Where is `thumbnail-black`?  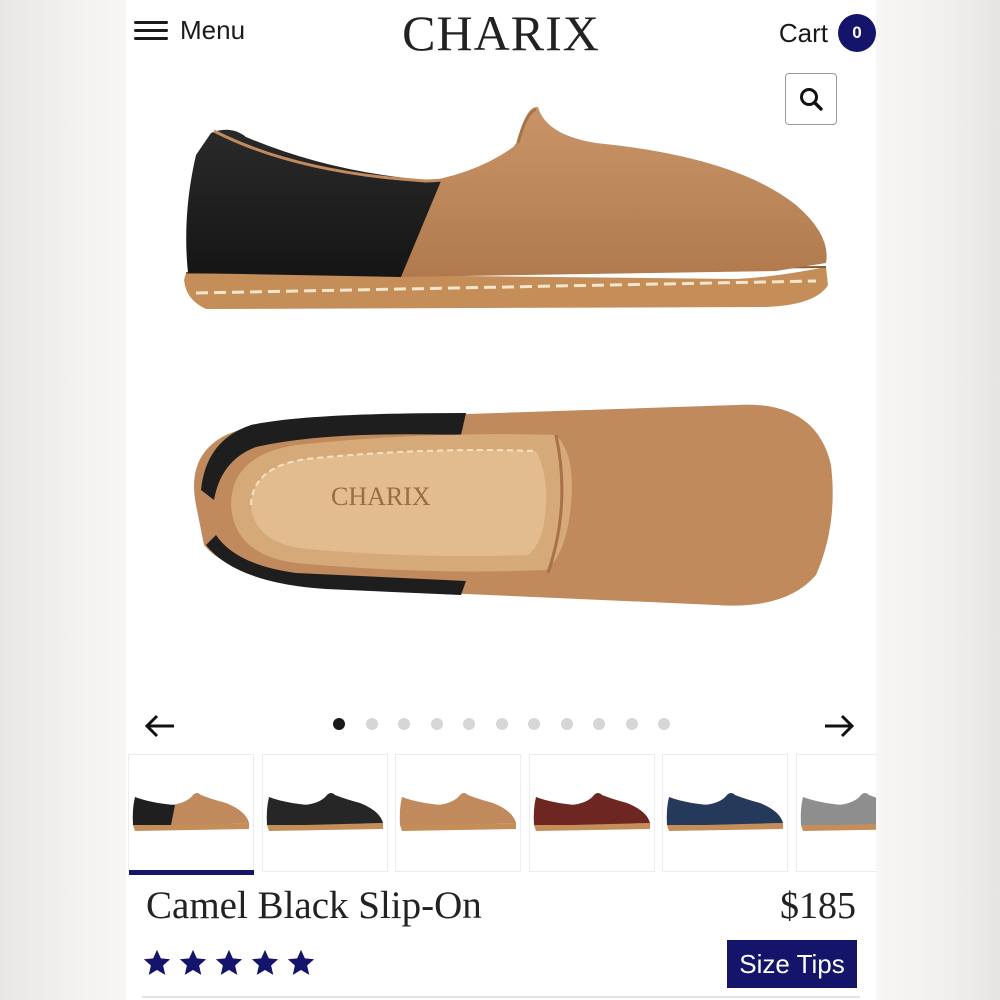
thumbnail-black is located at coordinates (324, 813).